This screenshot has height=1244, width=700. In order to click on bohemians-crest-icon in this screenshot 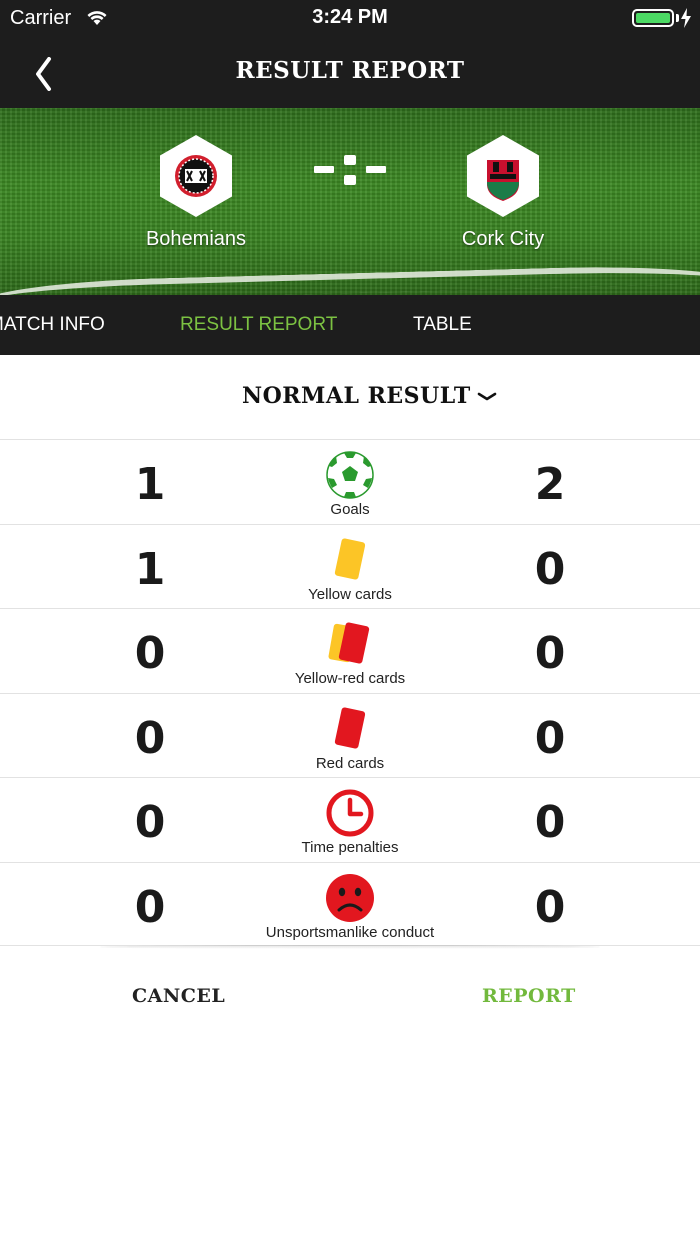, I will do `click(196, 176)`.